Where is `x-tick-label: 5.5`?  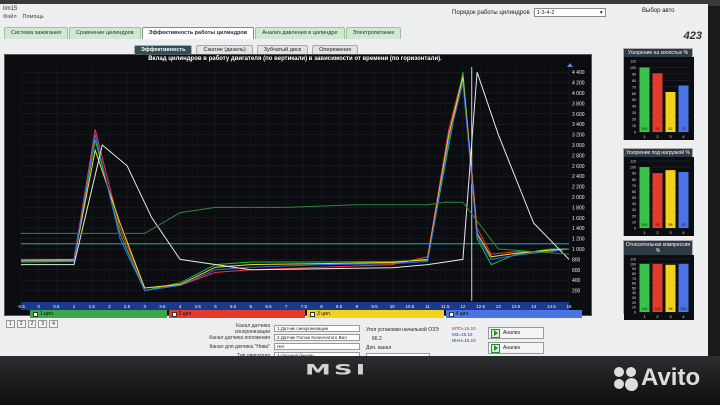
x-tick-label: 5.5 is located at coordinates (233, 306).